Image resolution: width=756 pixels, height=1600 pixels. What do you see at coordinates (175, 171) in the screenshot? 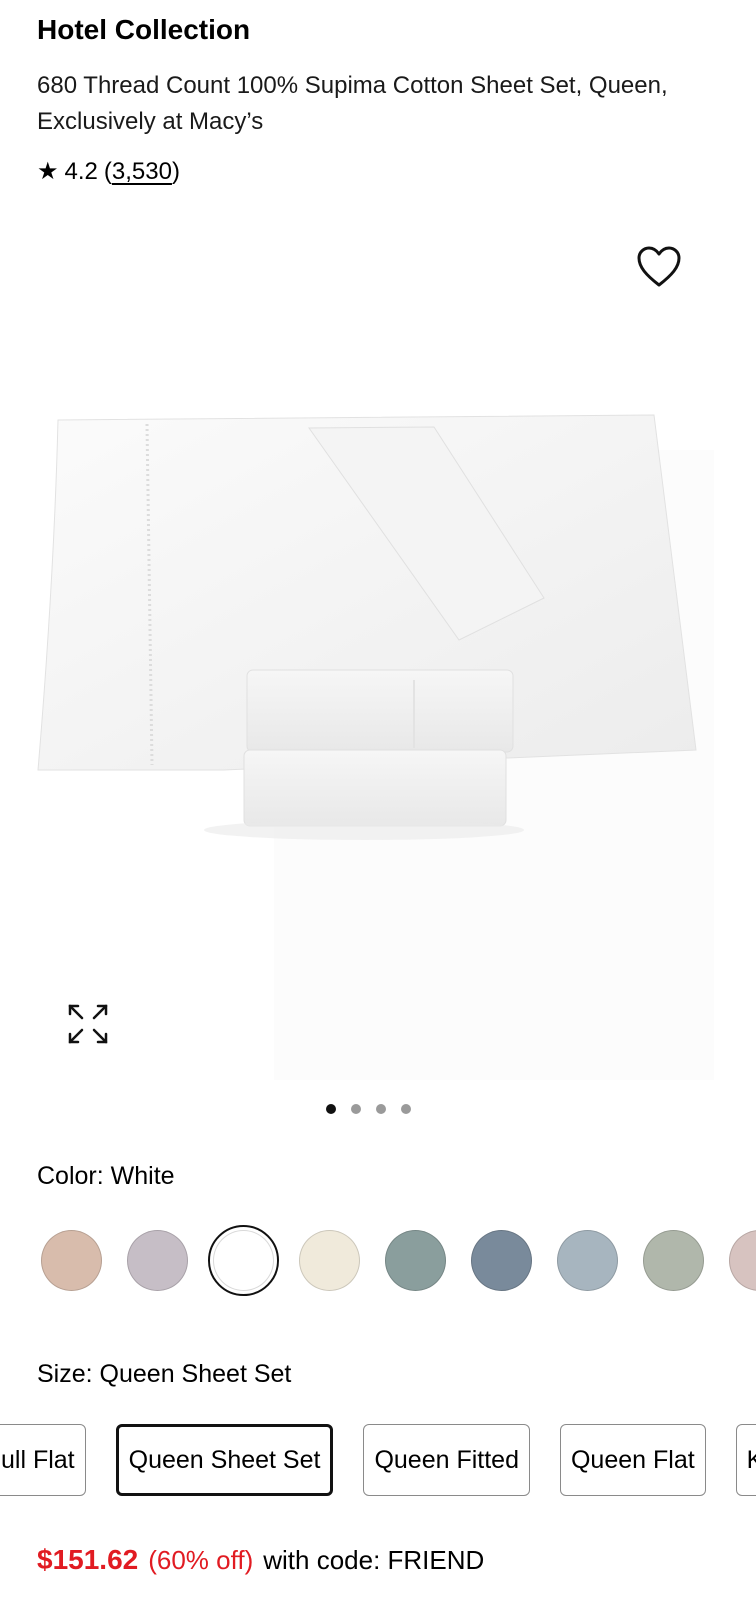
I see `paren-close: )` at bounding box center [175, 171].